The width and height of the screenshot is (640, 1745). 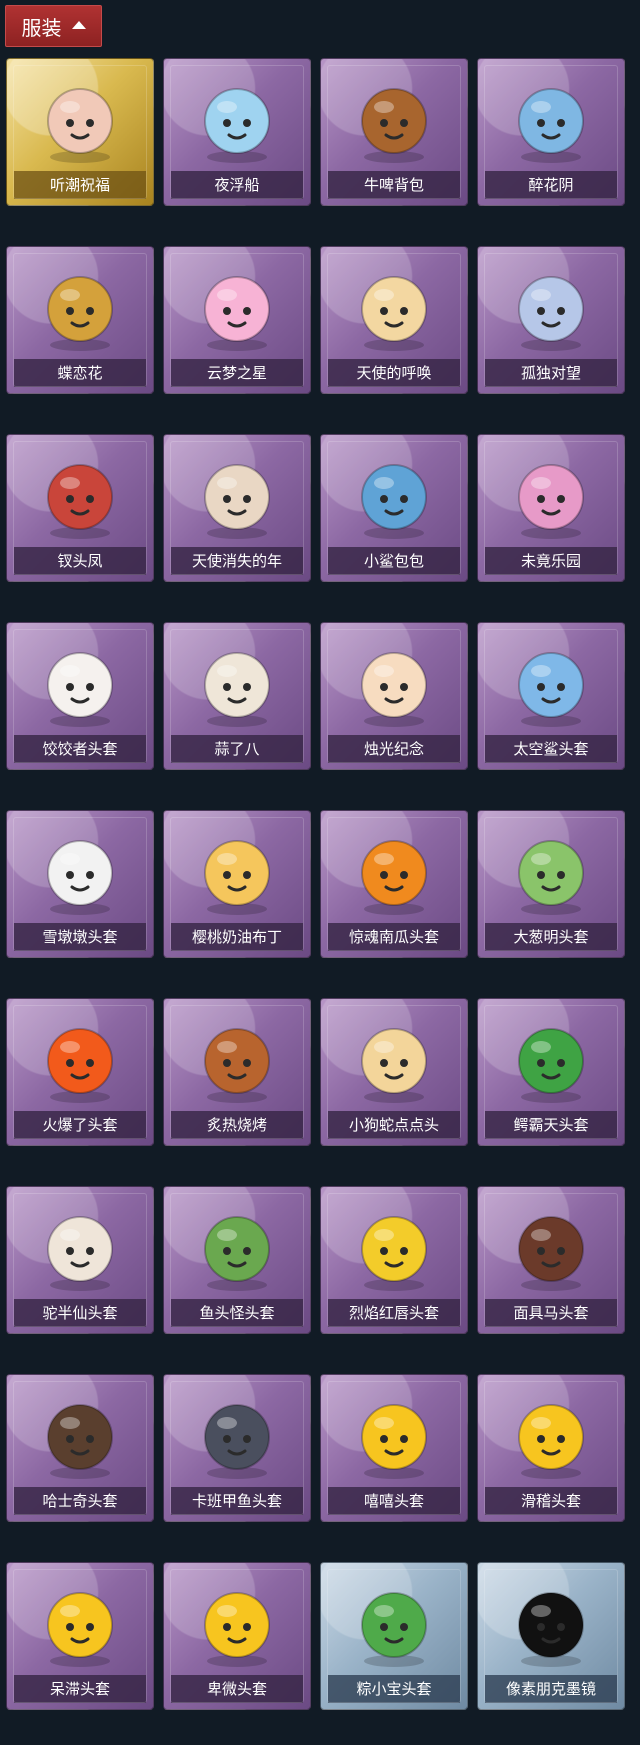 What do you see at coordinates (237, 749) in the screenshot?
I see `costume-item-label: 蒜了八` at bounding box center [237, 749].